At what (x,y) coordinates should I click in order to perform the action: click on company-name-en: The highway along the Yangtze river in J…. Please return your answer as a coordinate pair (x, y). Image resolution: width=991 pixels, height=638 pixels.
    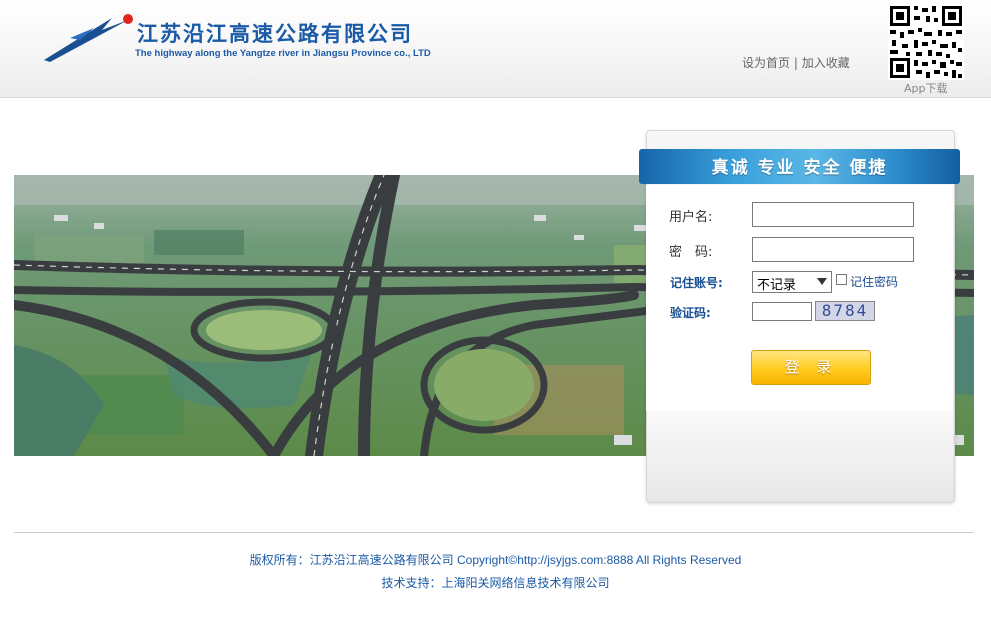
    Looking at the image, I should click on (283, 53).